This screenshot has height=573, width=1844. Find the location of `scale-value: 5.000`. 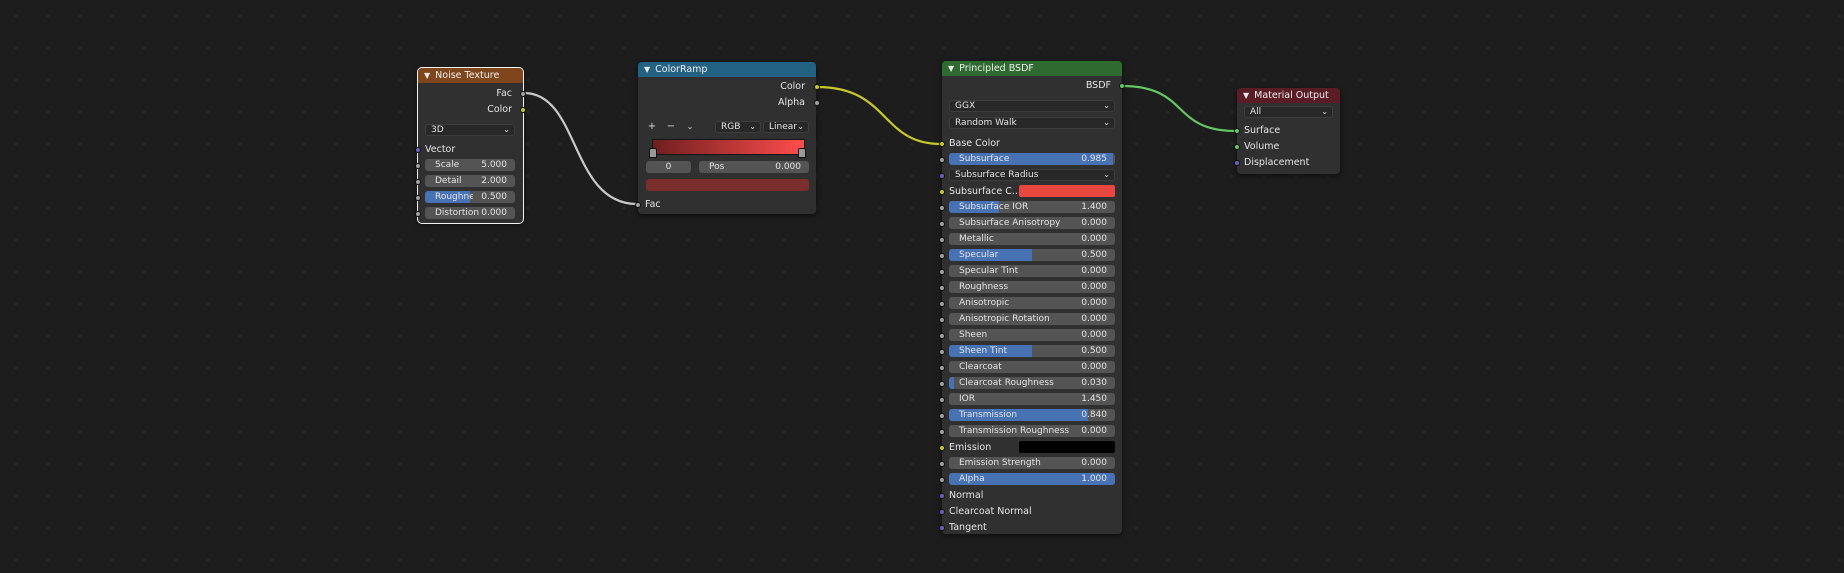

scale-value: 5.000 is located at coordinates (494, 165).